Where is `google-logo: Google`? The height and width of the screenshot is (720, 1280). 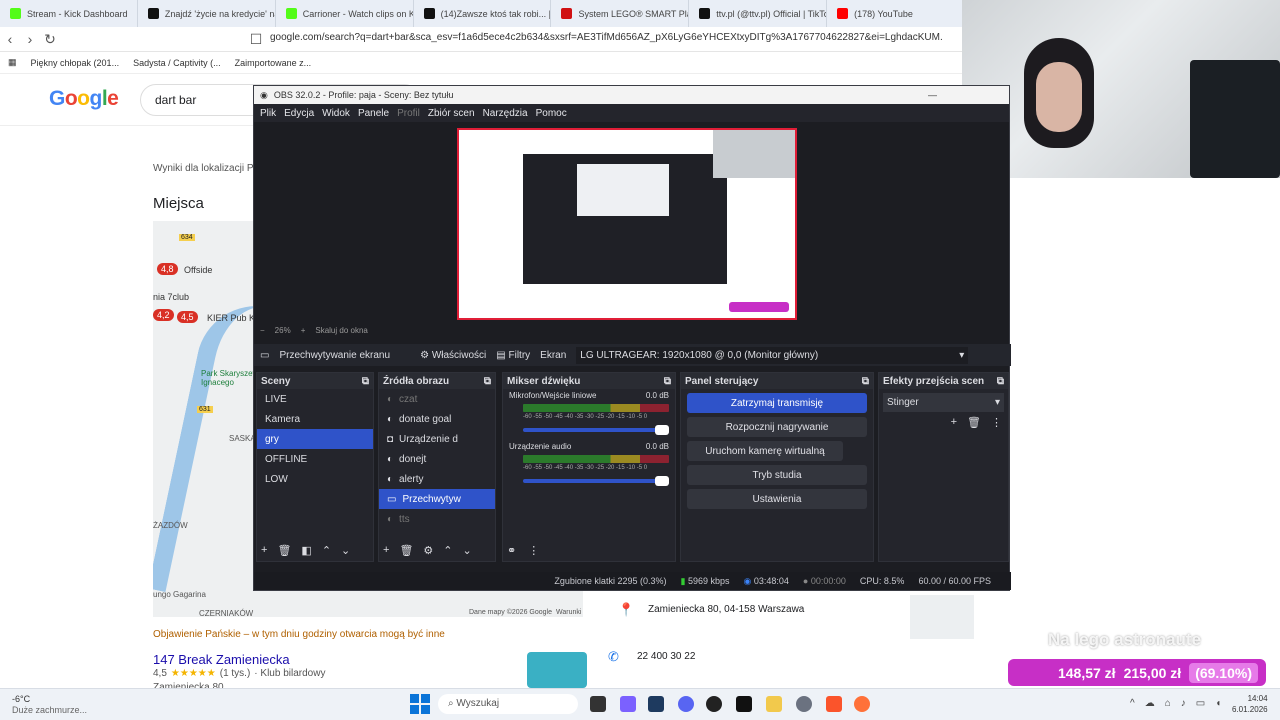 google-logo: Google is located at coordinates (84, 99).